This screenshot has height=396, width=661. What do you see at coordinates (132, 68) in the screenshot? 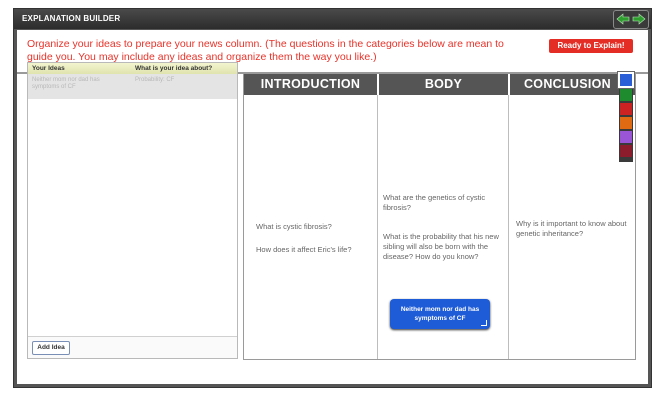
I see `ideas-table-header: Your Ideas What is your idea about?` at bounding box center [132, 68].